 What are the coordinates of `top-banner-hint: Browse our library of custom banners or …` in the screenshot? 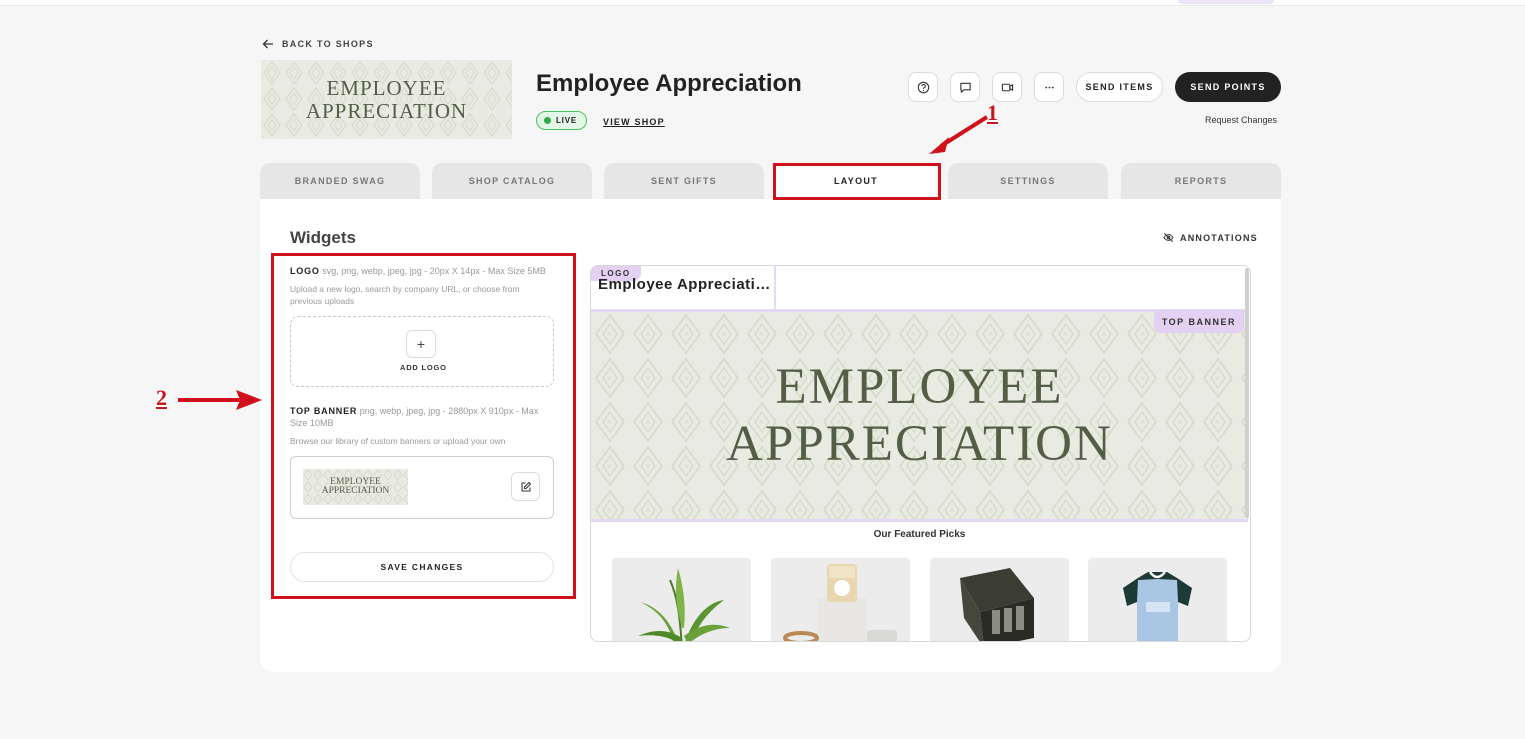 It's located at (398, 441).